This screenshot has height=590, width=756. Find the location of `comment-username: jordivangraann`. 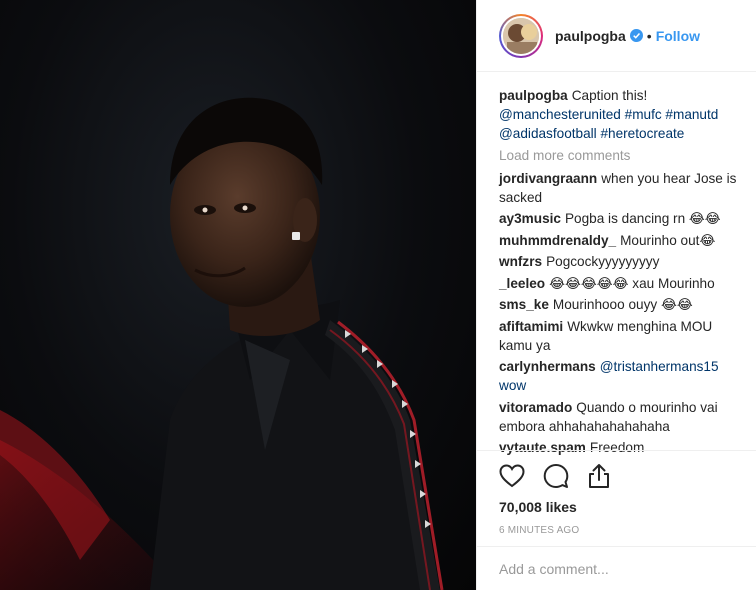

comment-username: jordivangraann is located at coordinates (548, 178).